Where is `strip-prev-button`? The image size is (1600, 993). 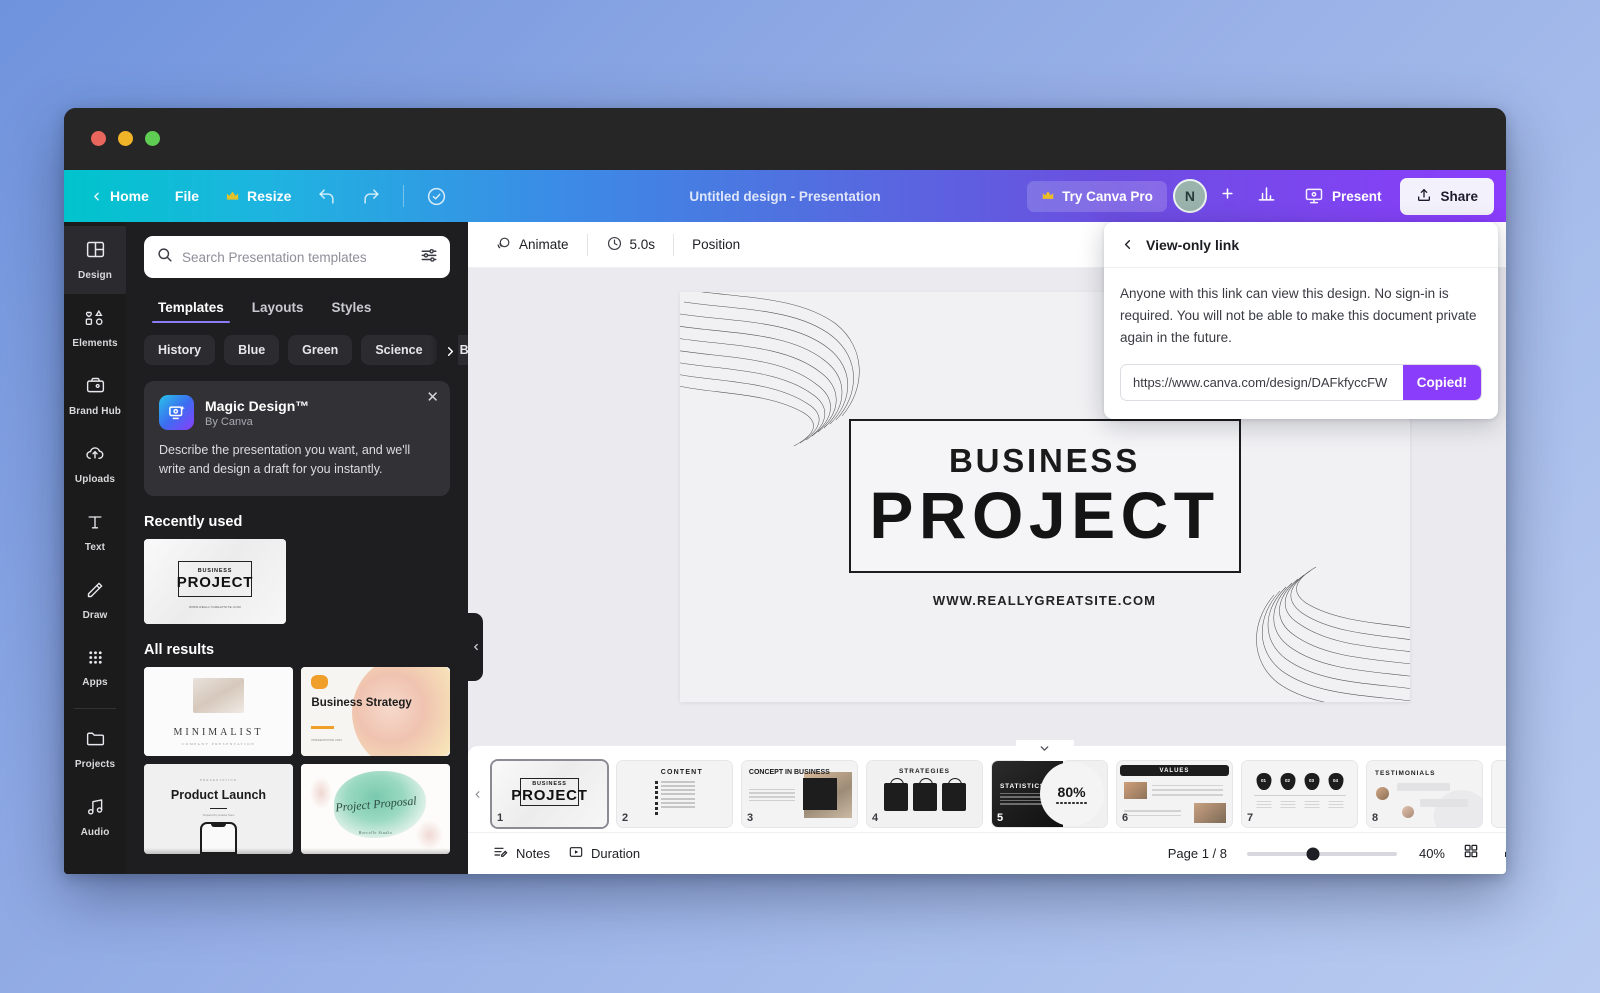
strip-prev-button is located at coordinates (477, 794).